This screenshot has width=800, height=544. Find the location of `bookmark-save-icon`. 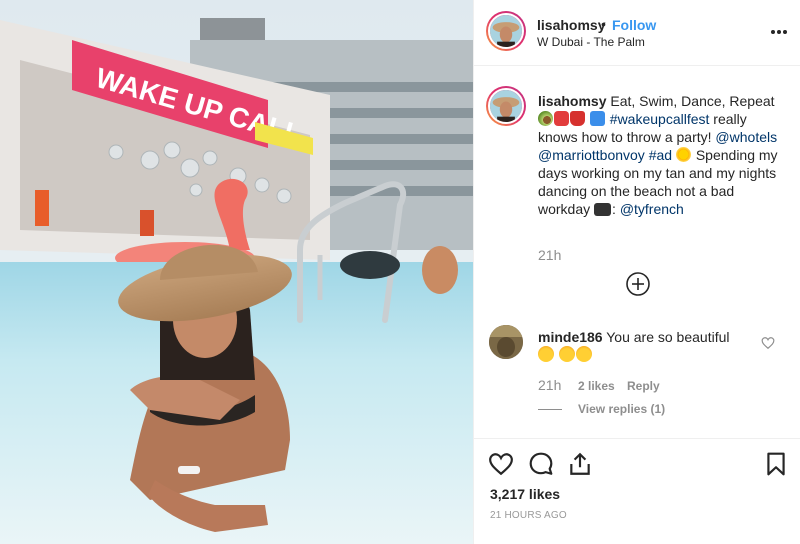

bookmark-save-icon is located at coordinates (776, 464).